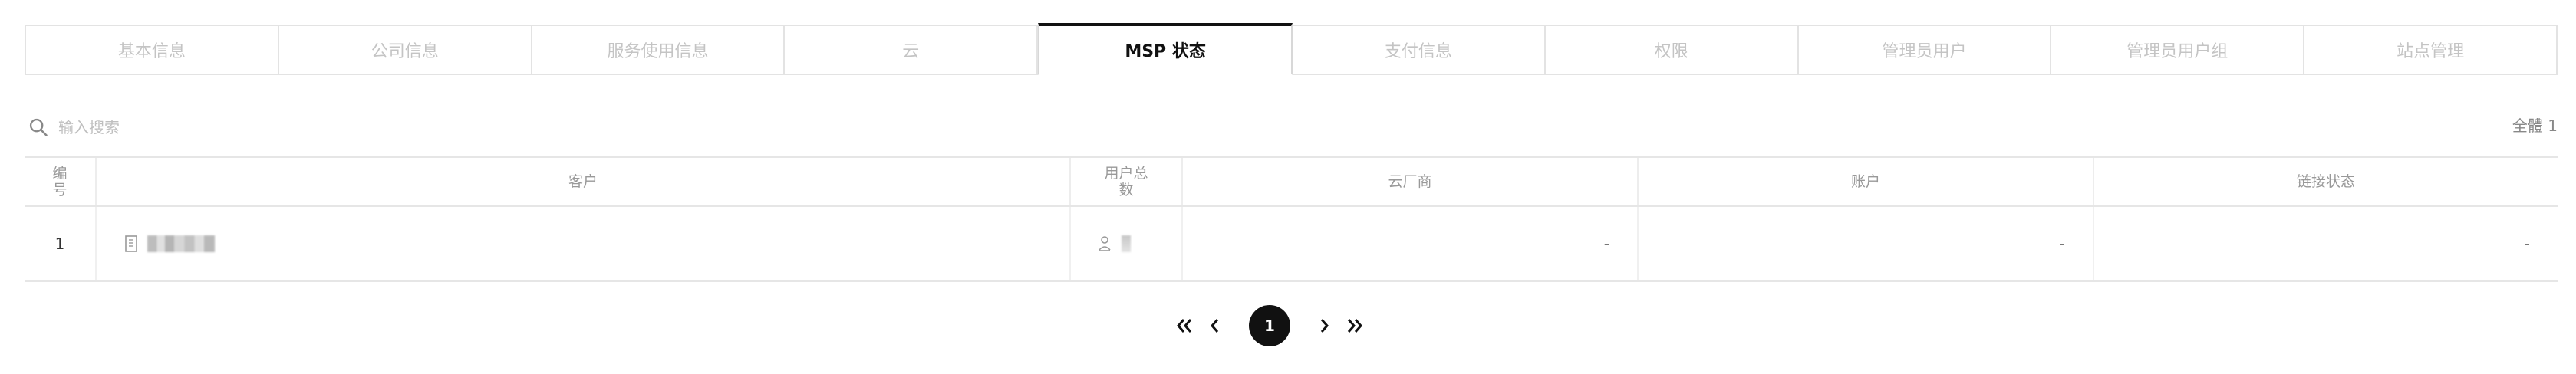  I want to click on user-icon, so click(1105, 244).